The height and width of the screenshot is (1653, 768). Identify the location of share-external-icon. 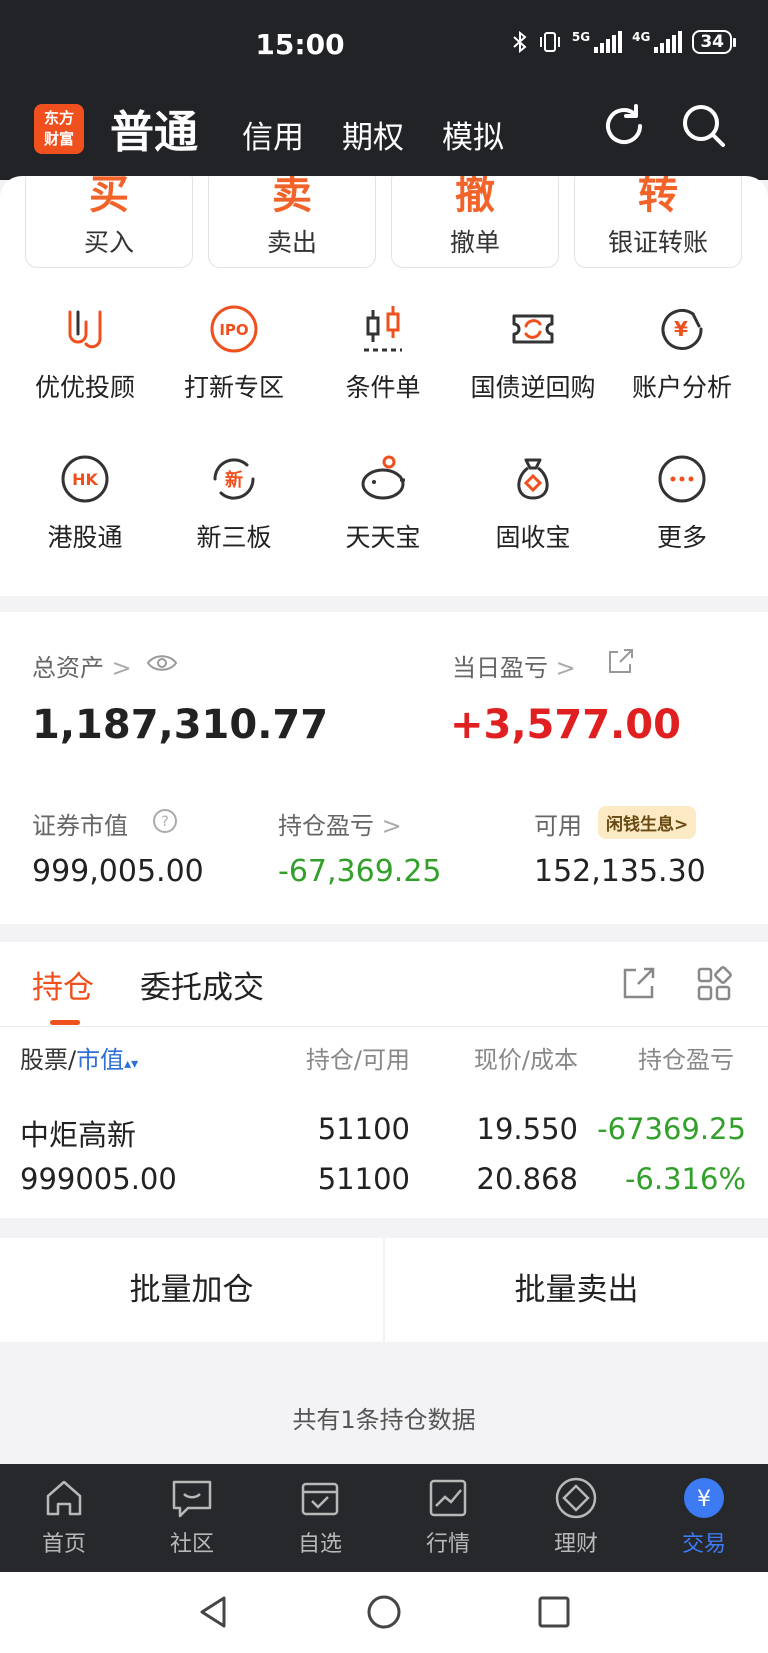
(620, 662).